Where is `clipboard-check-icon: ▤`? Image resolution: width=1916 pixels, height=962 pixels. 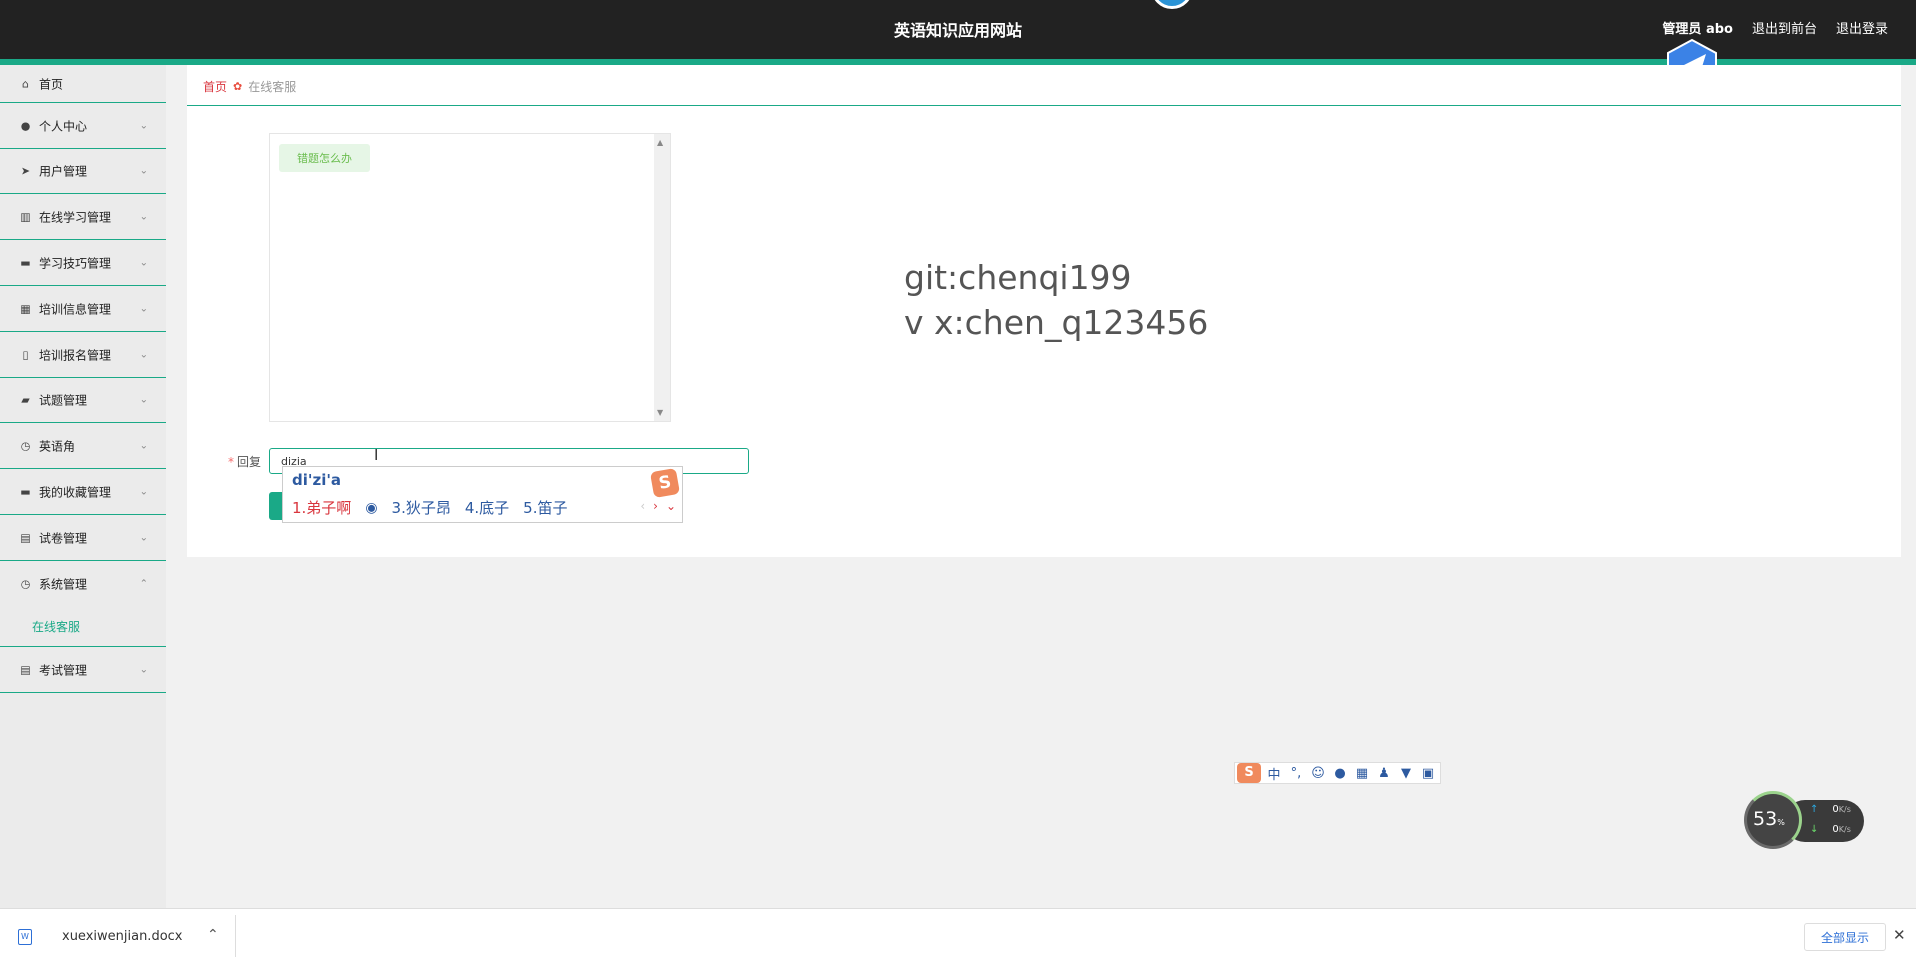
clipboard-check-icon: ▤ is located at coordinates (25, 669).